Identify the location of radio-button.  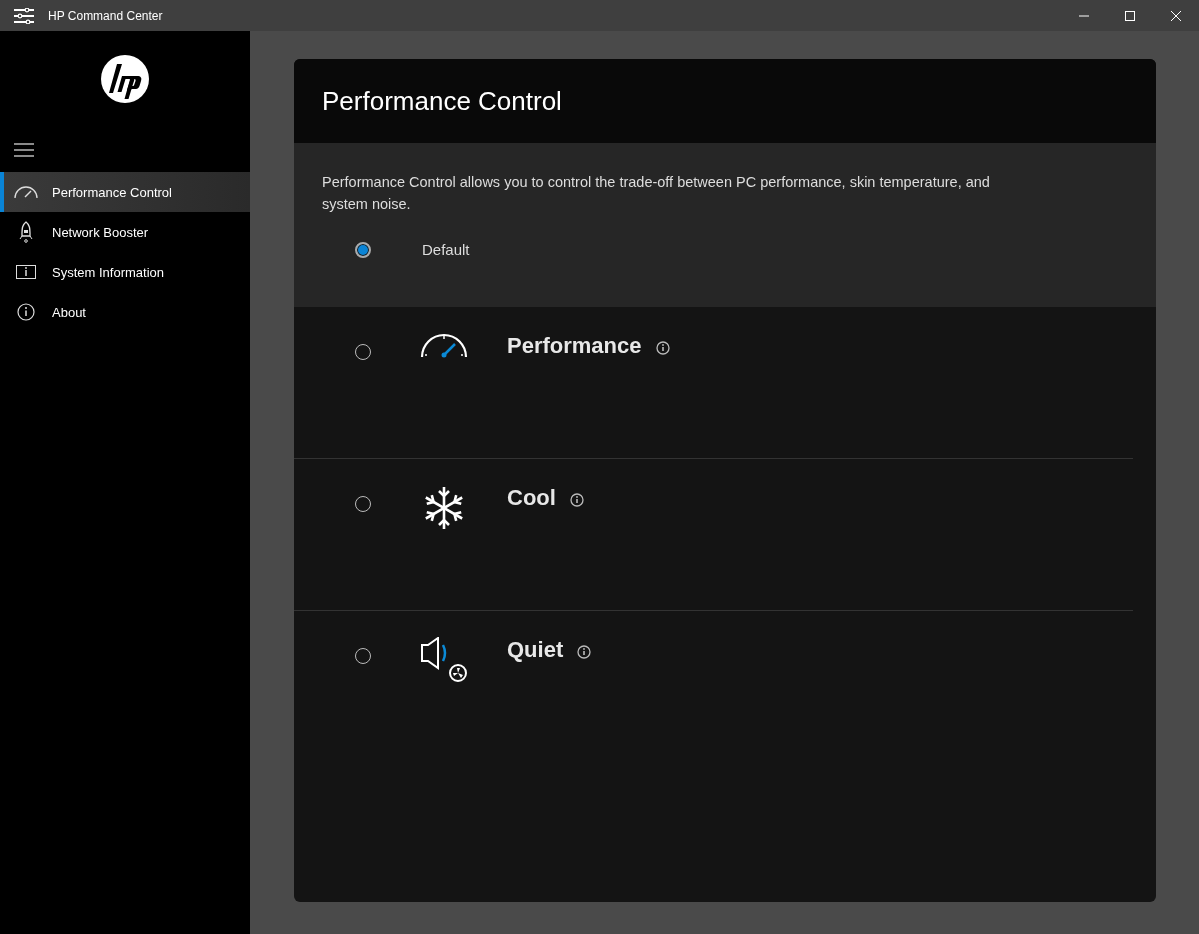
(363, 249).